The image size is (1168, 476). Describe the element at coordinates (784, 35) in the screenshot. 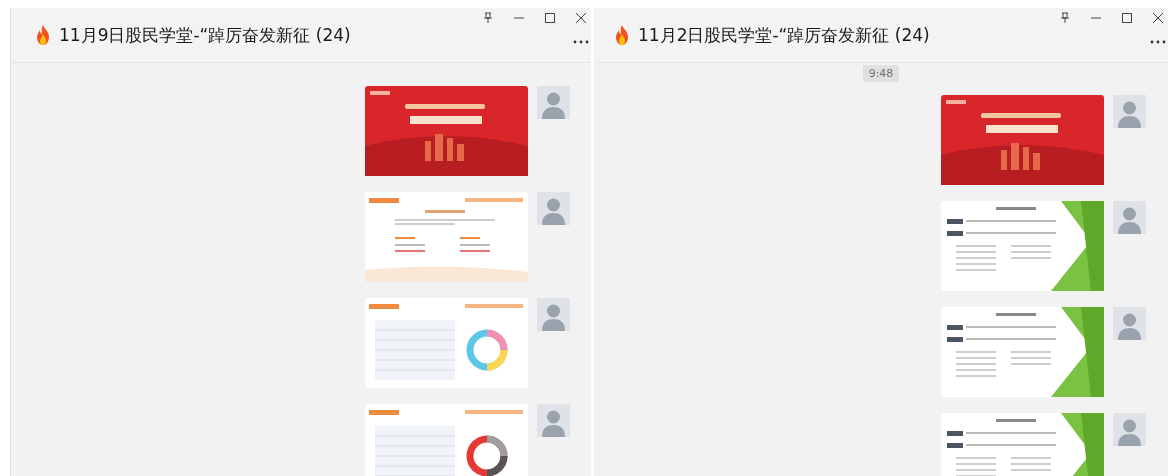

I see `chat-title: 11月2日股民学堂-“踔厉奋发新征 (24)` at that location.